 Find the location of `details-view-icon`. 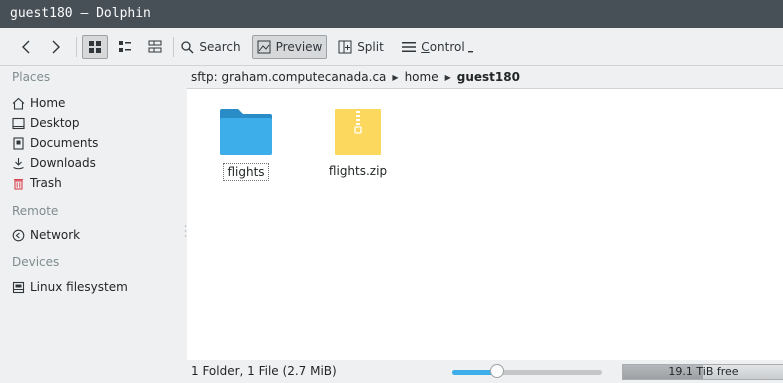

details-view-icon is located at coordinates (155, 46).